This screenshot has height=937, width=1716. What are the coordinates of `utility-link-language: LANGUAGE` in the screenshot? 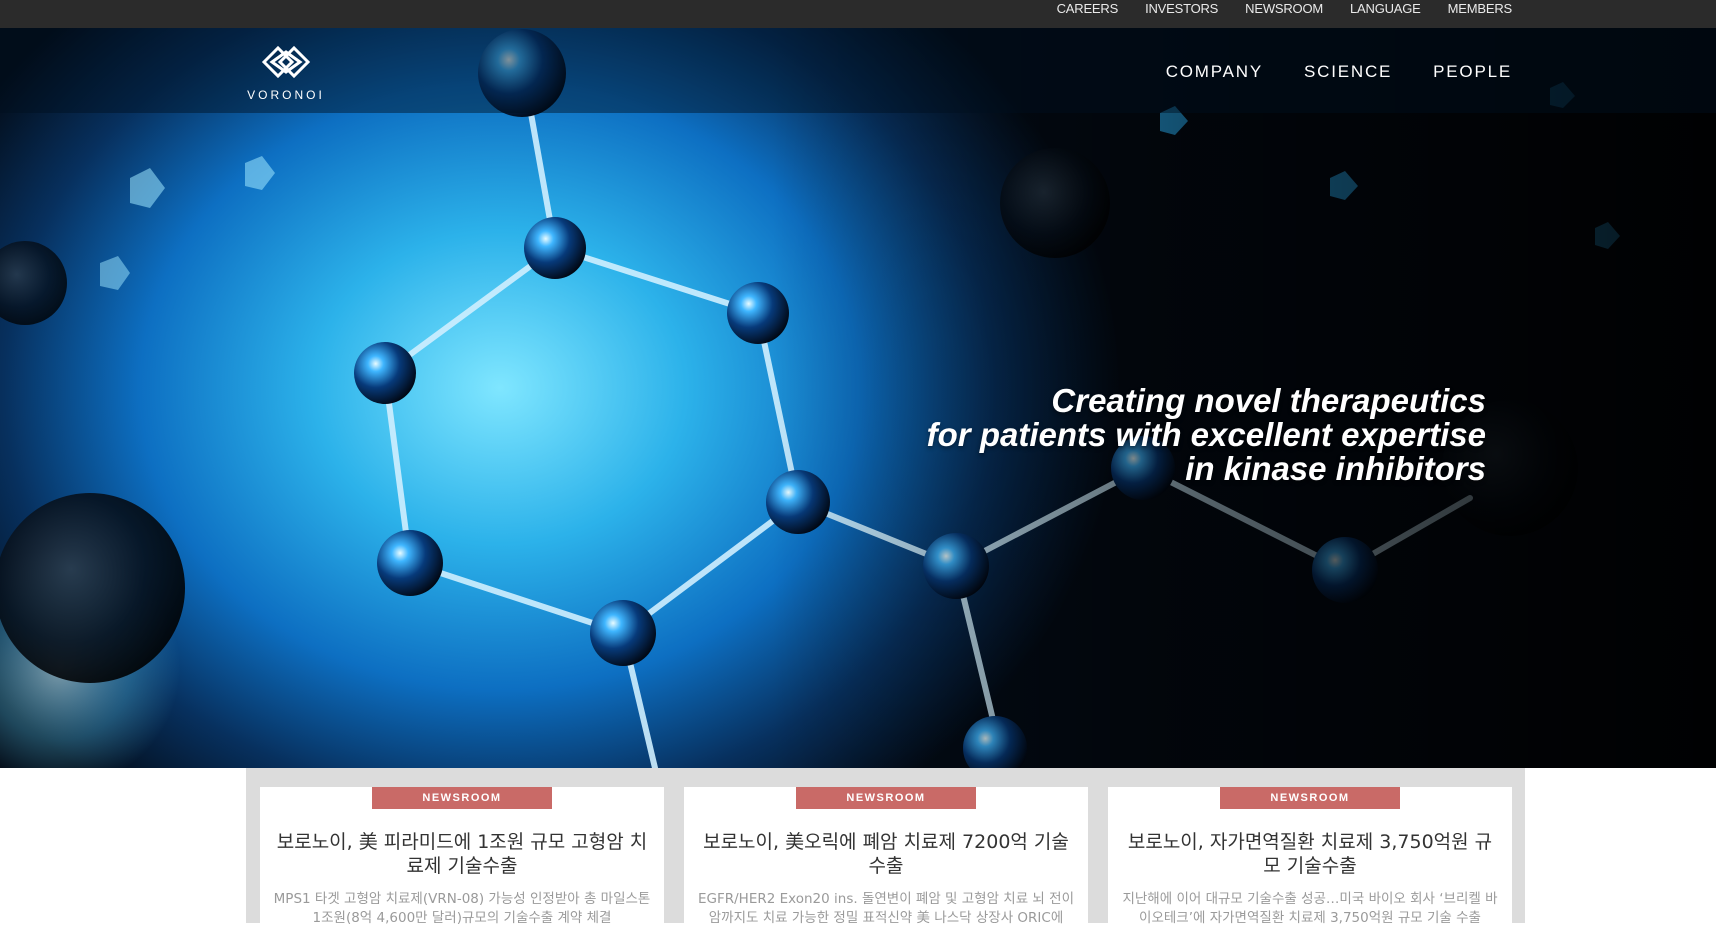 It's located at (1385, 8).